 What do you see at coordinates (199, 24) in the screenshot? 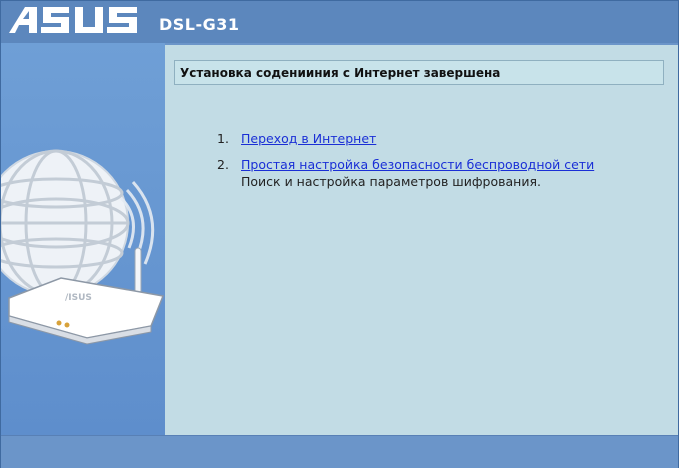
I see `model-name: DSL-G31` at bounding box center [199, 24].